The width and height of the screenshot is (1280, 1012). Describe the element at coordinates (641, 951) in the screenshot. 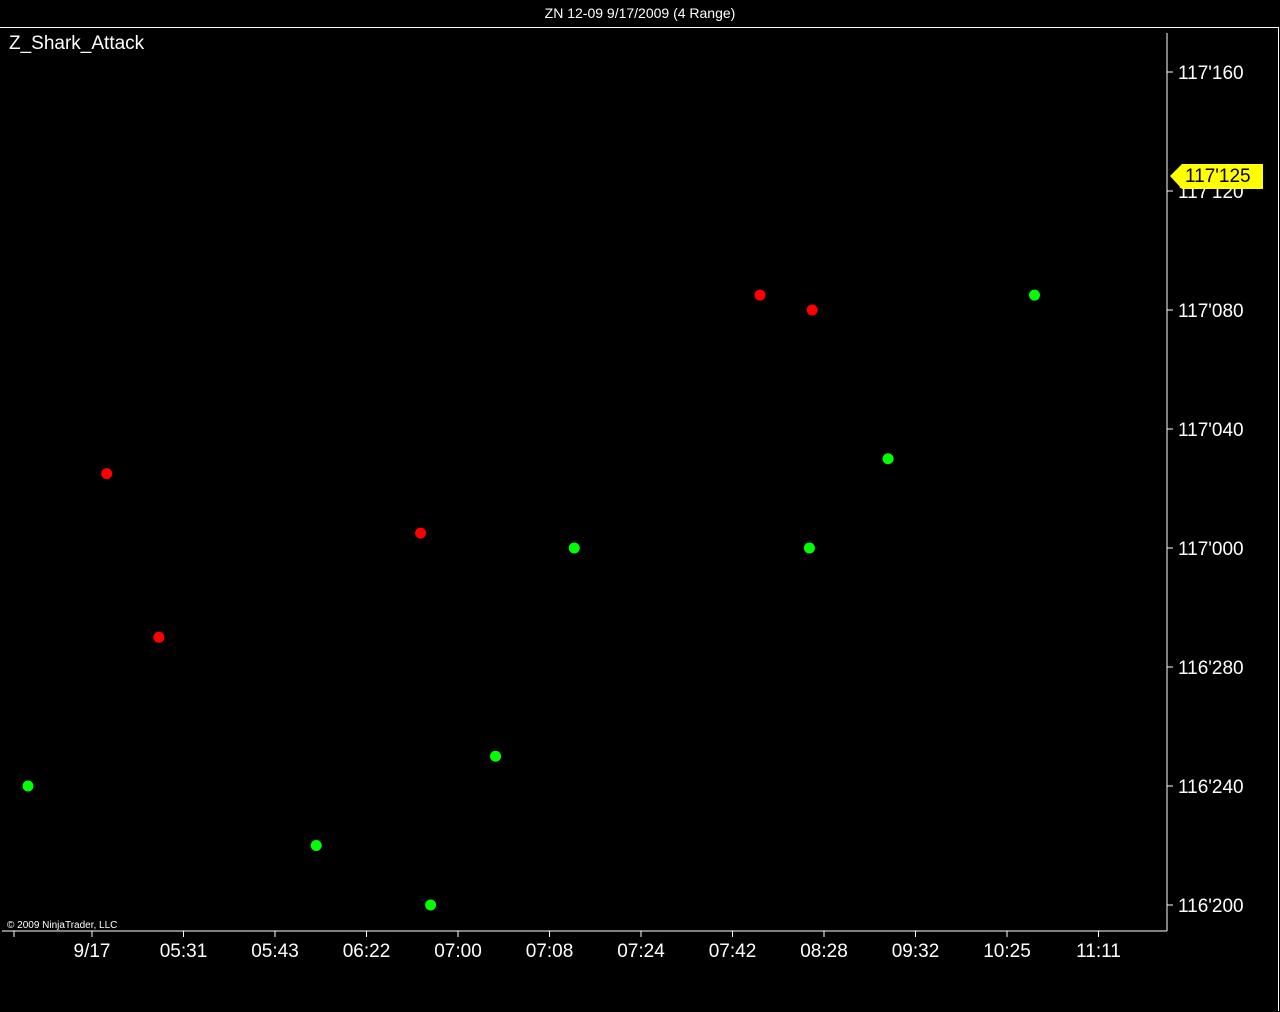

I see `x-tick-label: 07:24` at that location.